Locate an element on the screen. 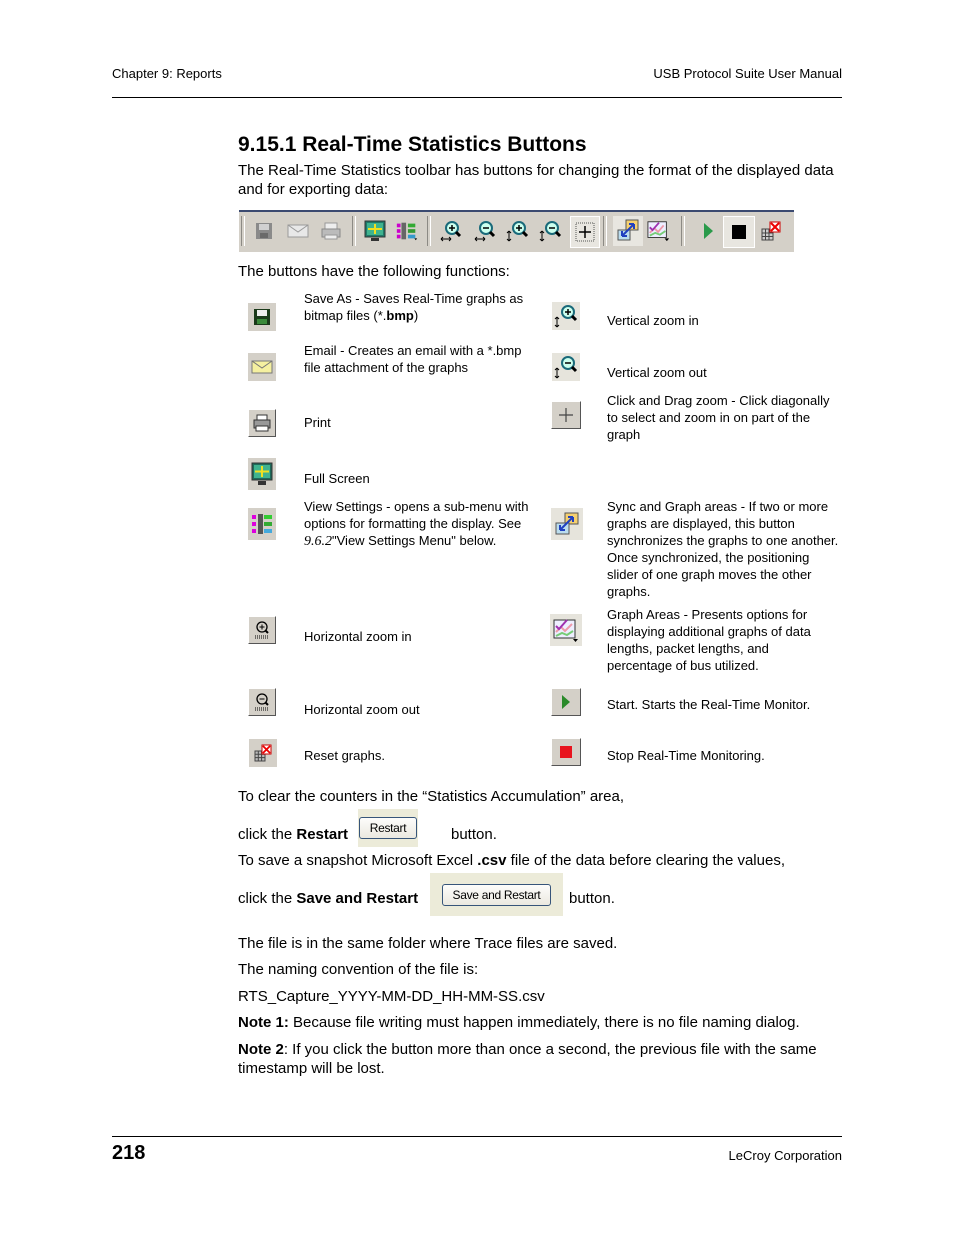 The height and width of the screenshot is (1235, 954). header-rule is located at coordinates (477, 97).